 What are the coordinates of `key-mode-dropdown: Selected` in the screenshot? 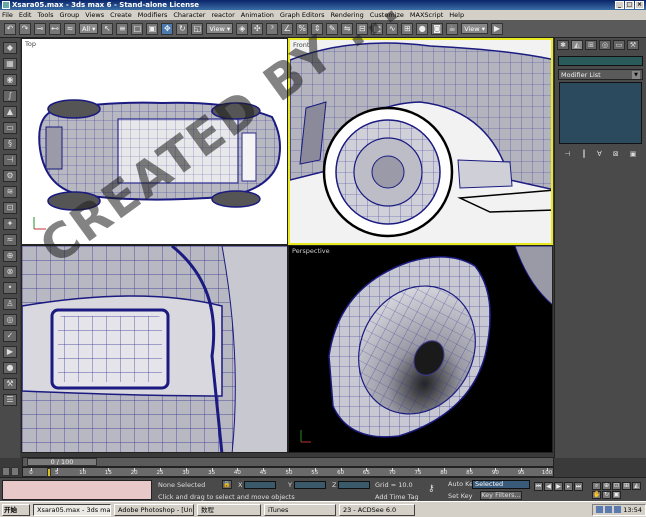 It's located at (501, 484).